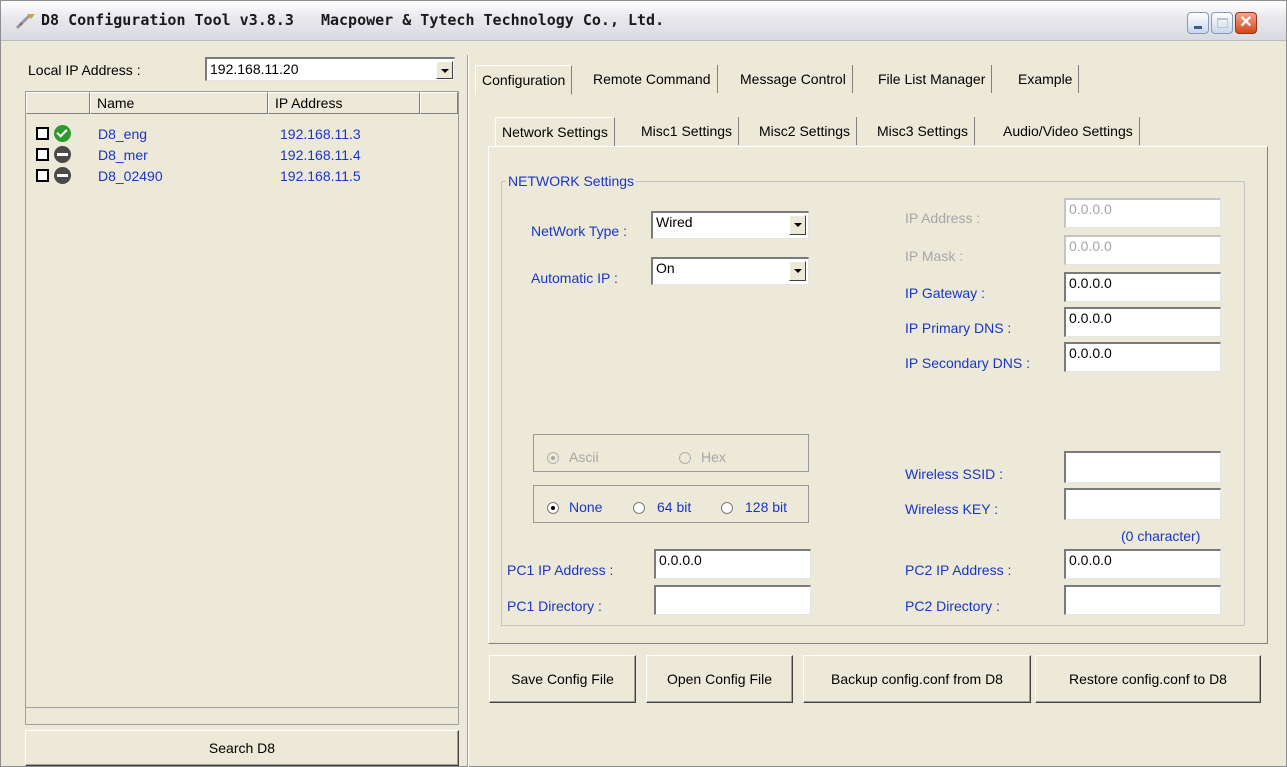 The width and height of the screenshot is (1287, 767). I want to click on encryption-128bit-radio, so click(727, 508).